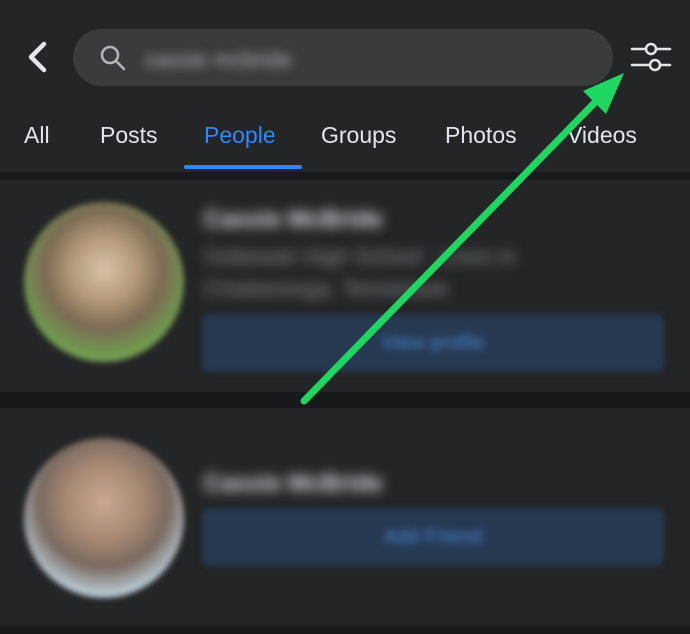 This screenshot has height=634, width=690. I want to click on search-icon, so click(113, 58).